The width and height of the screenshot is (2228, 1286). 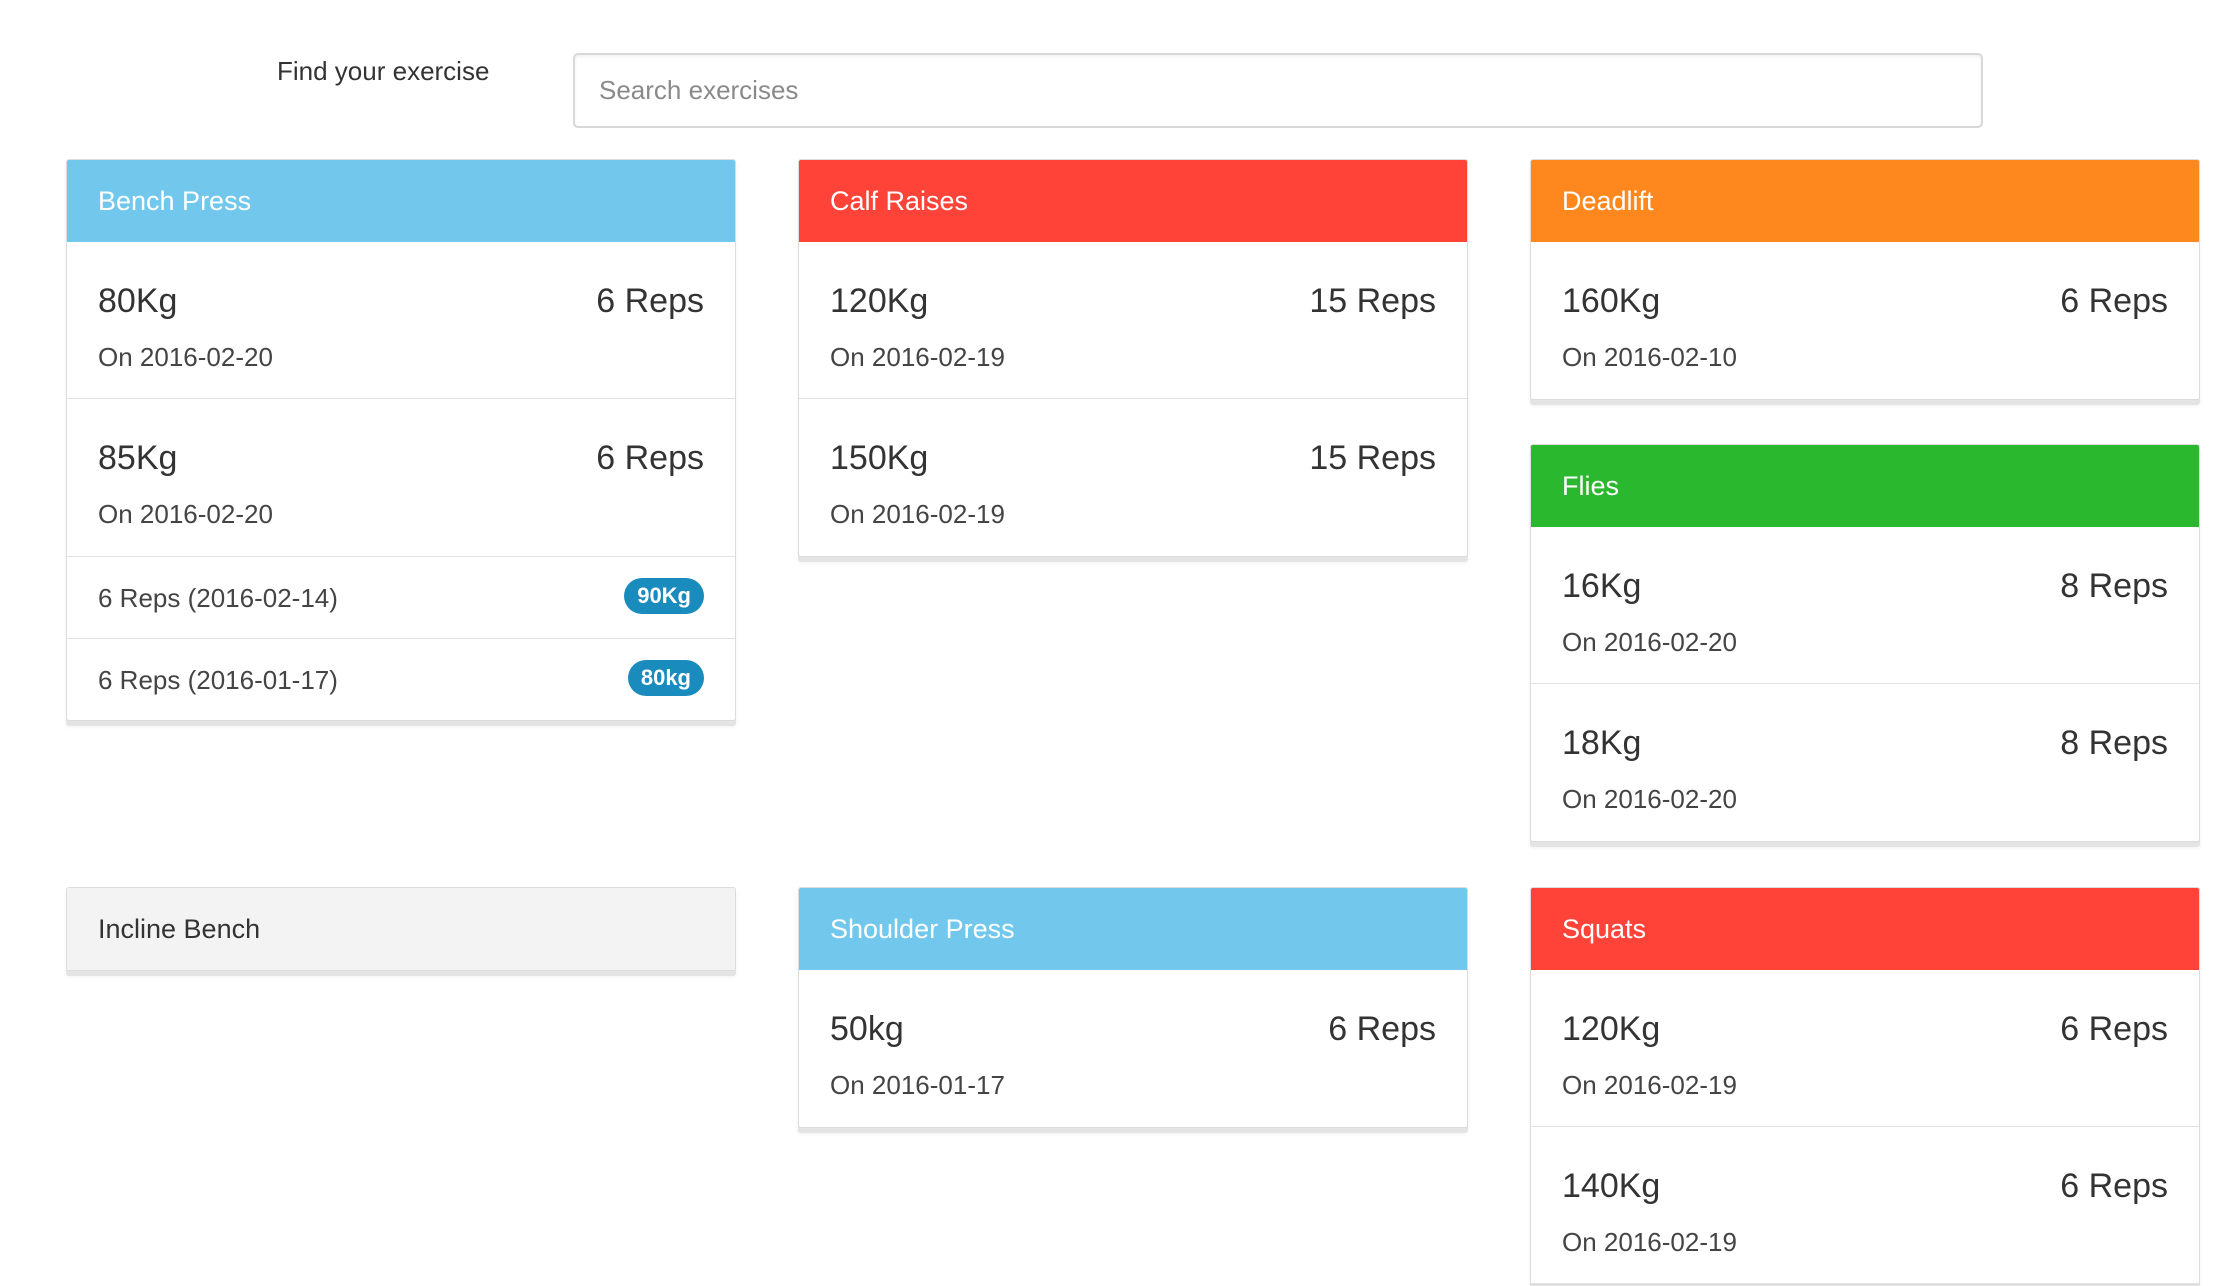 What do you see at coordinates (1133, 201) in the screenshot?
I see `card-header: Calf Raises` at bounding box center [1133, 201].